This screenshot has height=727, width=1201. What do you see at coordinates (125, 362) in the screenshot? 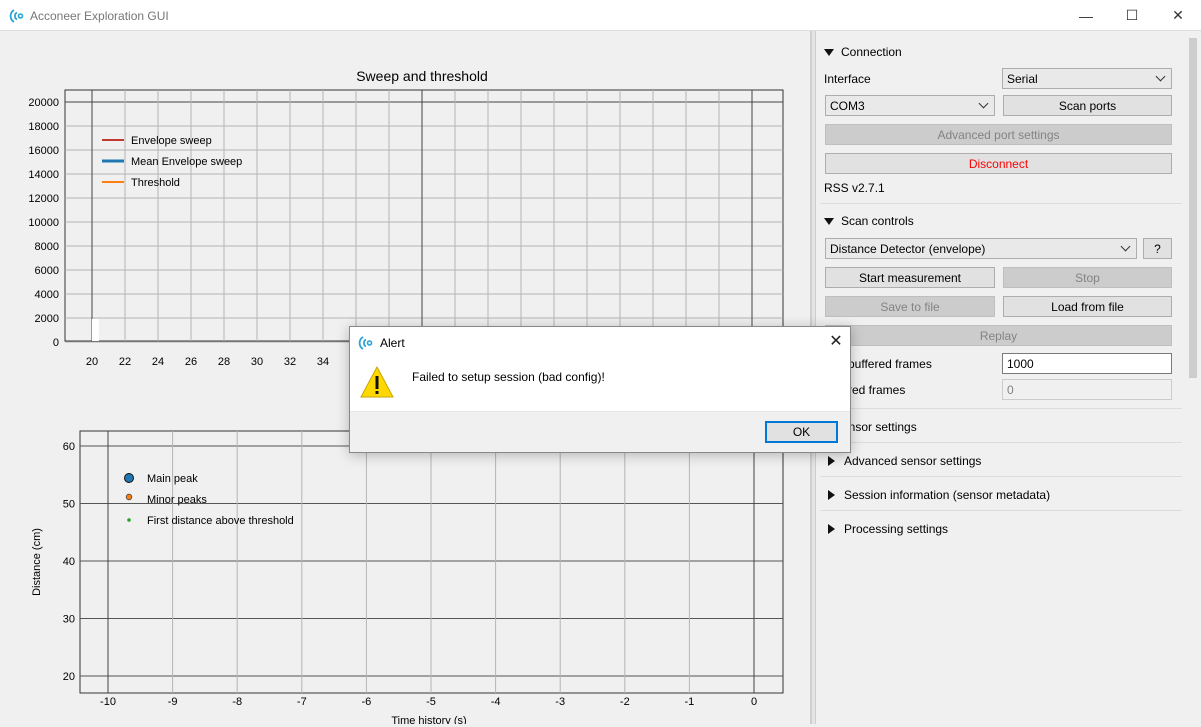
I see `x-tick-label: 22` at bounding box center [125, 362].